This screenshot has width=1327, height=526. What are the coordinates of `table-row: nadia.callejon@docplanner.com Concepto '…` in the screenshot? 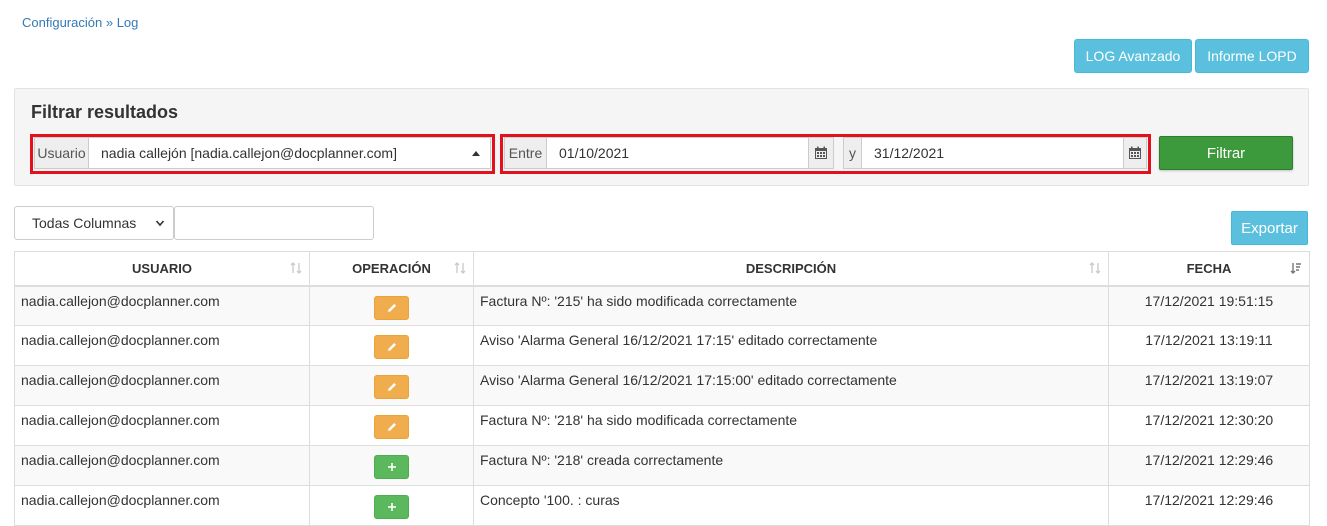 It's located at (662, 505).